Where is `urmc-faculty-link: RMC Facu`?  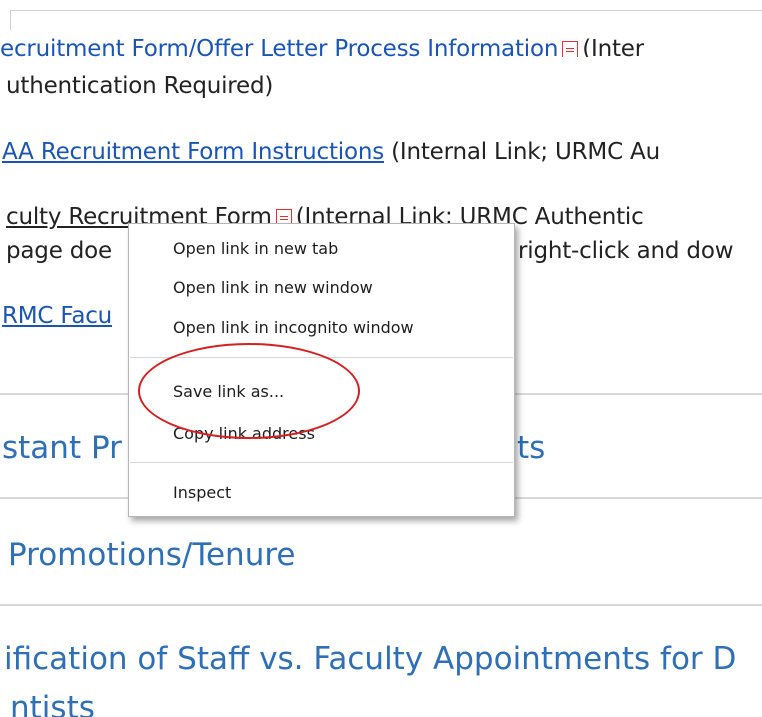
urmc-faculty-link: RMC Facu is located at coordinates (57, 316).